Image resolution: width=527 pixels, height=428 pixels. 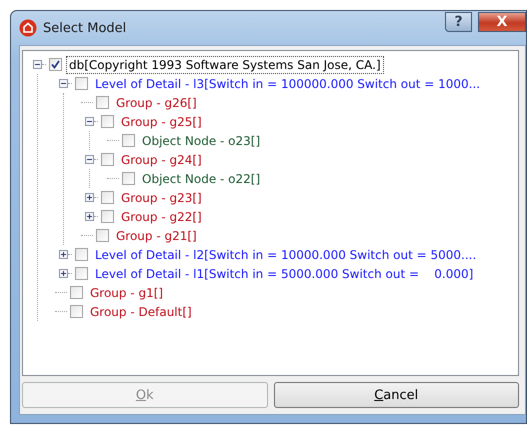 I want to click on tree-item: db[Copyright 1993 Software Systems San Jose, CA.], so click(x=225, y=65).